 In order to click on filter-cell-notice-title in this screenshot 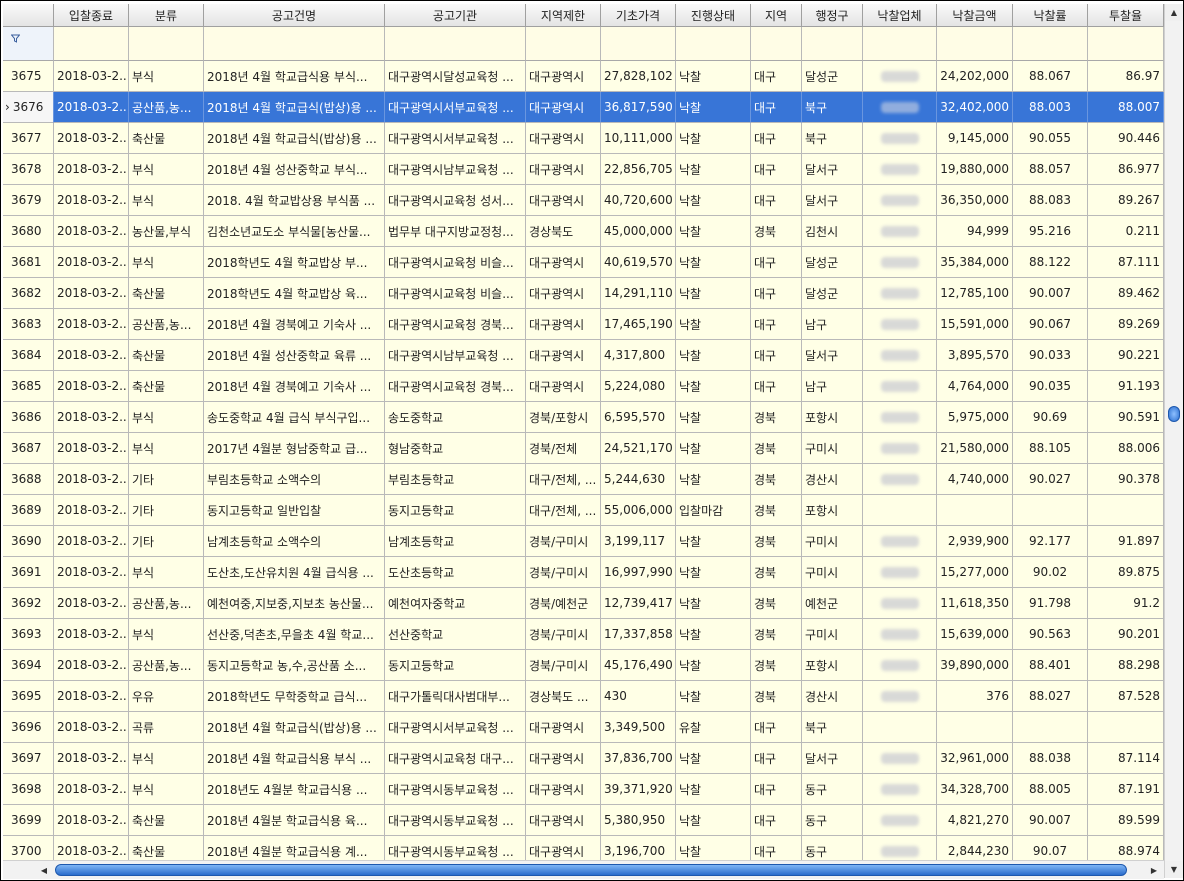, I will do `click(294, 44)`.